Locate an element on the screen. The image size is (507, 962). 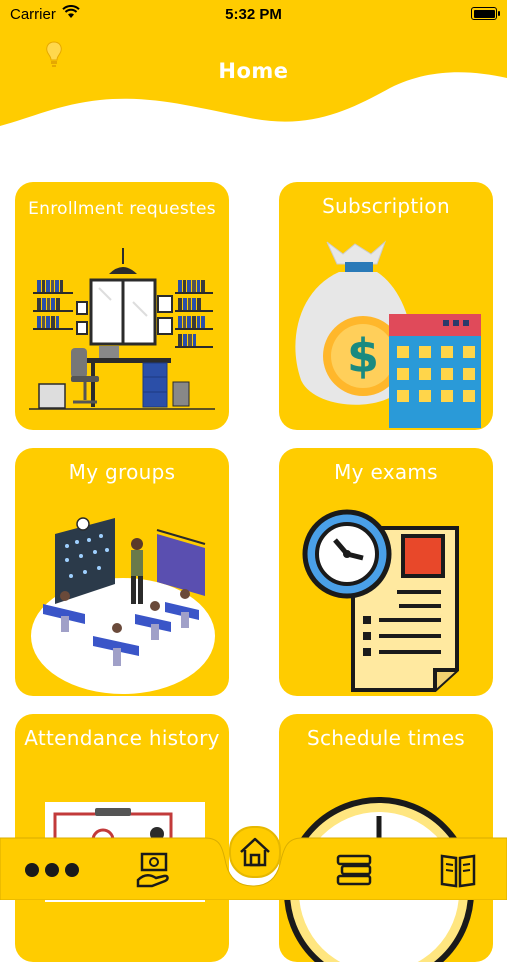
status-bar: Carrier 5:32 PM is located at coordinates (253, 14).